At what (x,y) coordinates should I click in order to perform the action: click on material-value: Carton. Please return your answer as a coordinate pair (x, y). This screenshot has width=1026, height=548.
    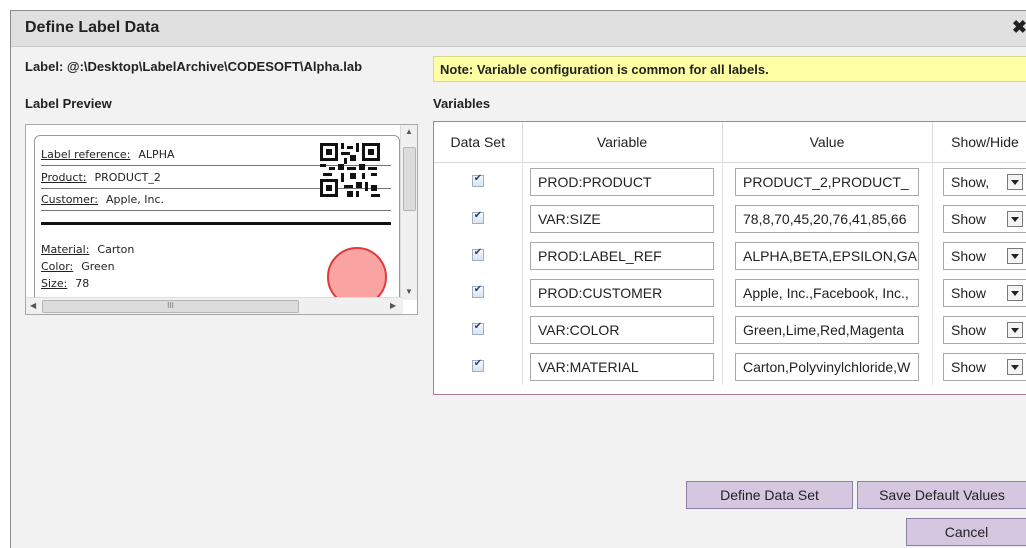
    Looking at the image, I should click on (116, 249).